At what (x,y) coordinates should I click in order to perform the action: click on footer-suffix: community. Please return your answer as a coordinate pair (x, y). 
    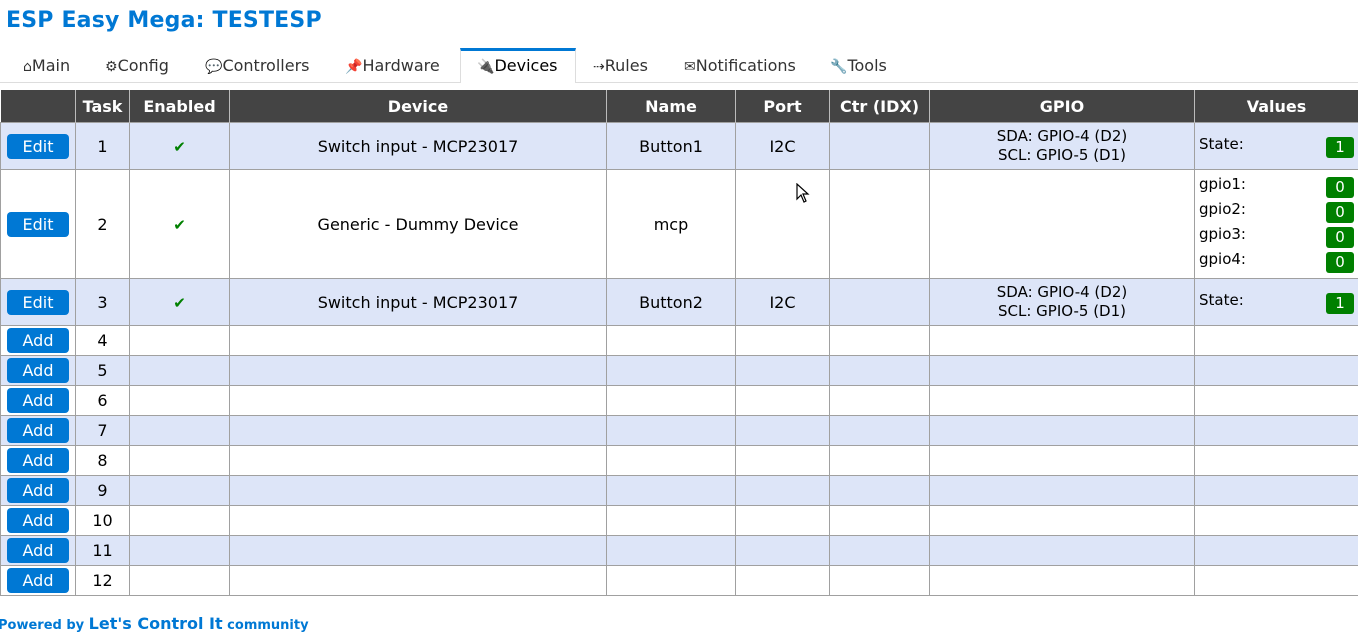
    Looking at the image, I should click on (265, 625).